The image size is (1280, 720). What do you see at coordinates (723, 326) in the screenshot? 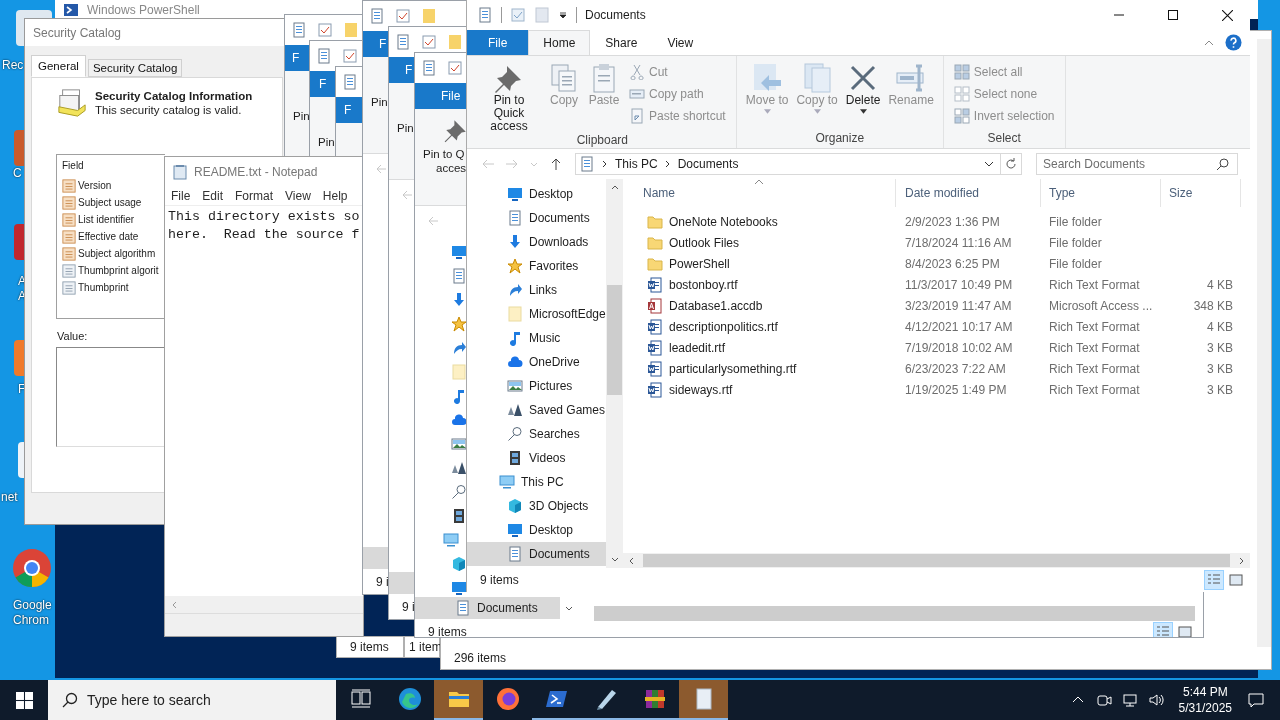
I see `file-name: descriptionpolitics.rtf` at bounding box center [723, 326].